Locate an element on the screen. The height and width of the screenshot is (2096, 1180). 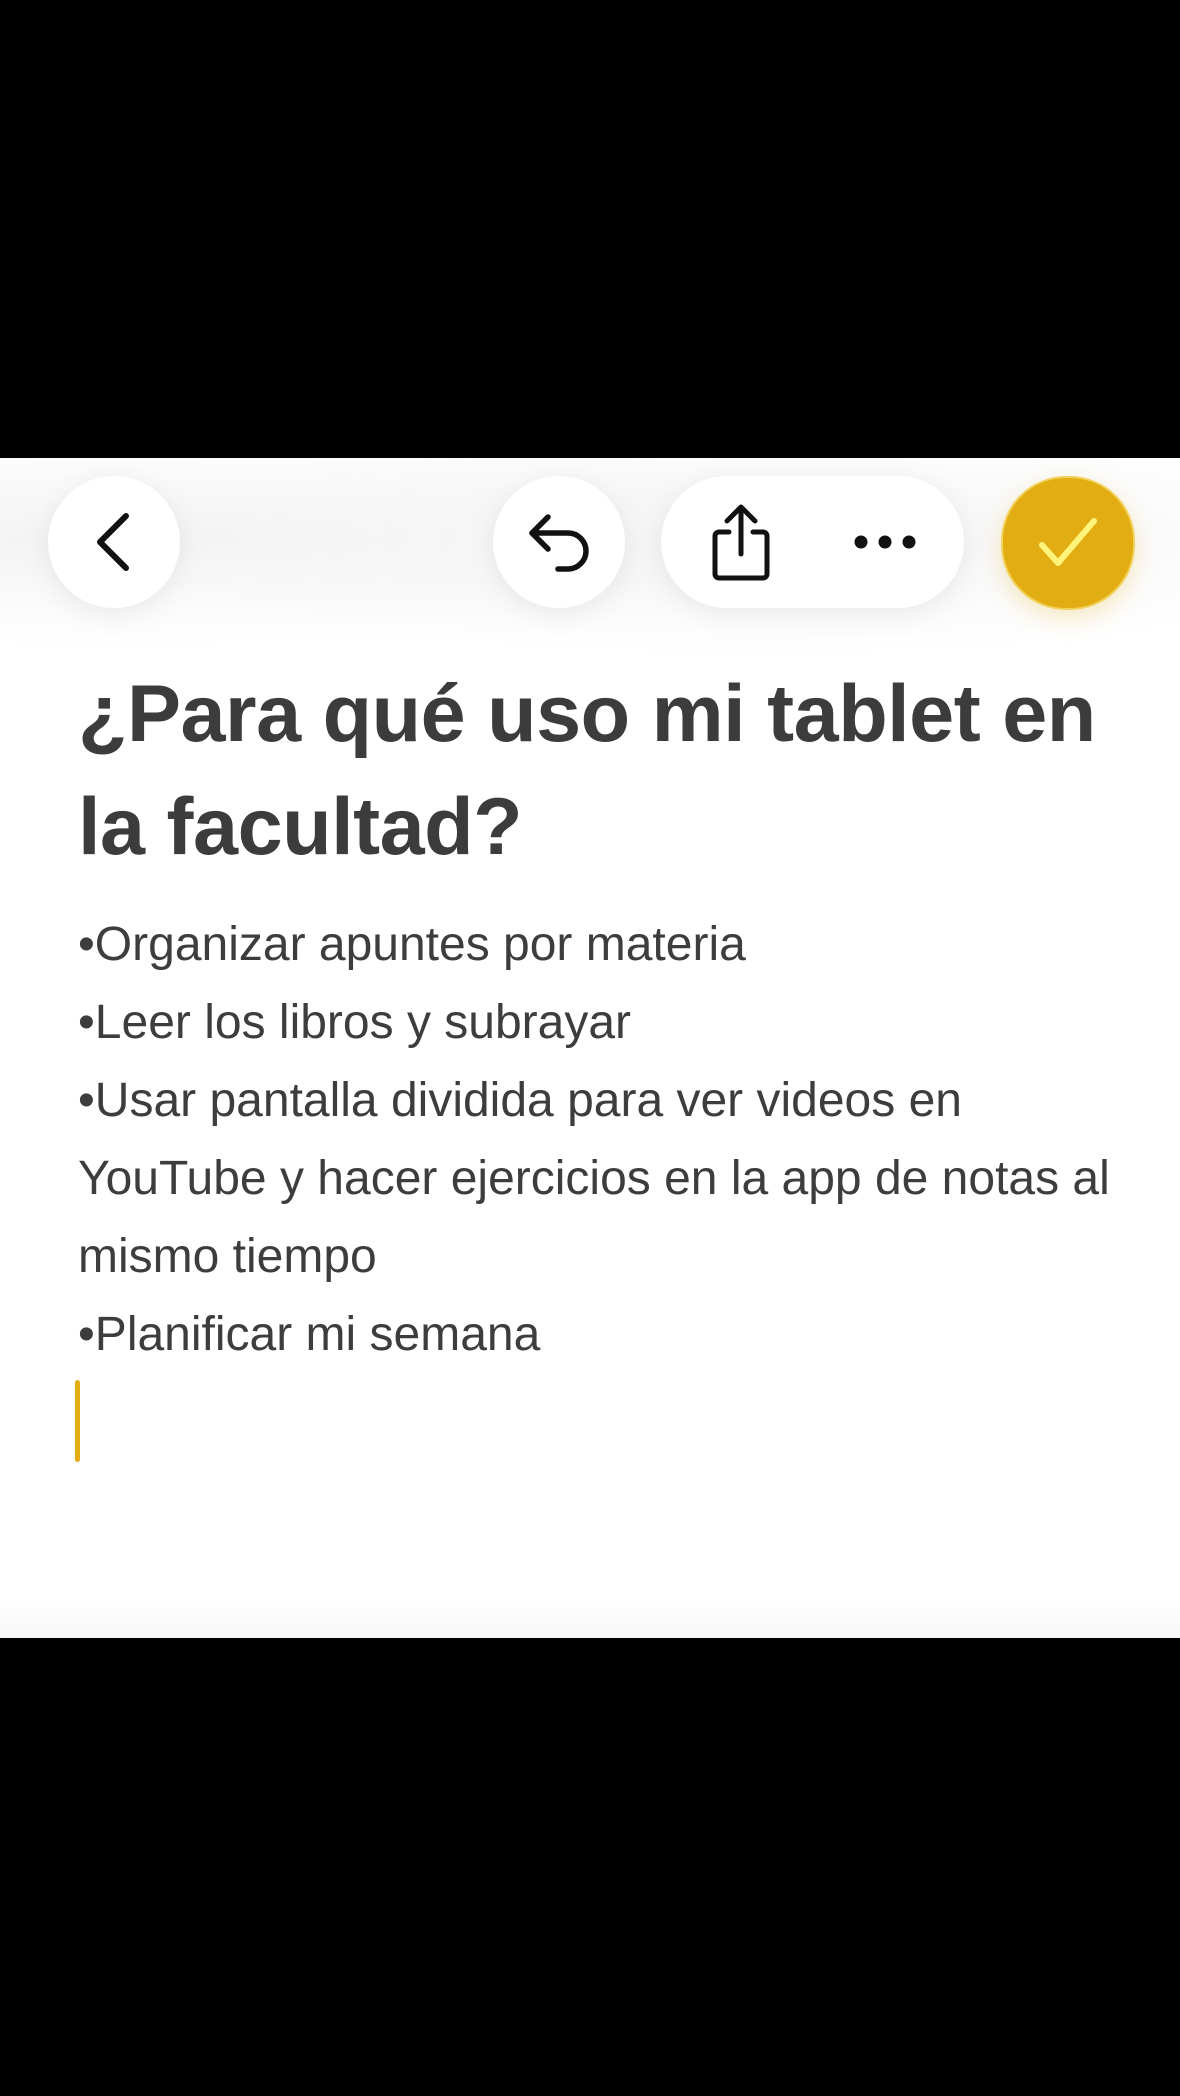
undo-arrow-icon is located at coordinates (559, 543).